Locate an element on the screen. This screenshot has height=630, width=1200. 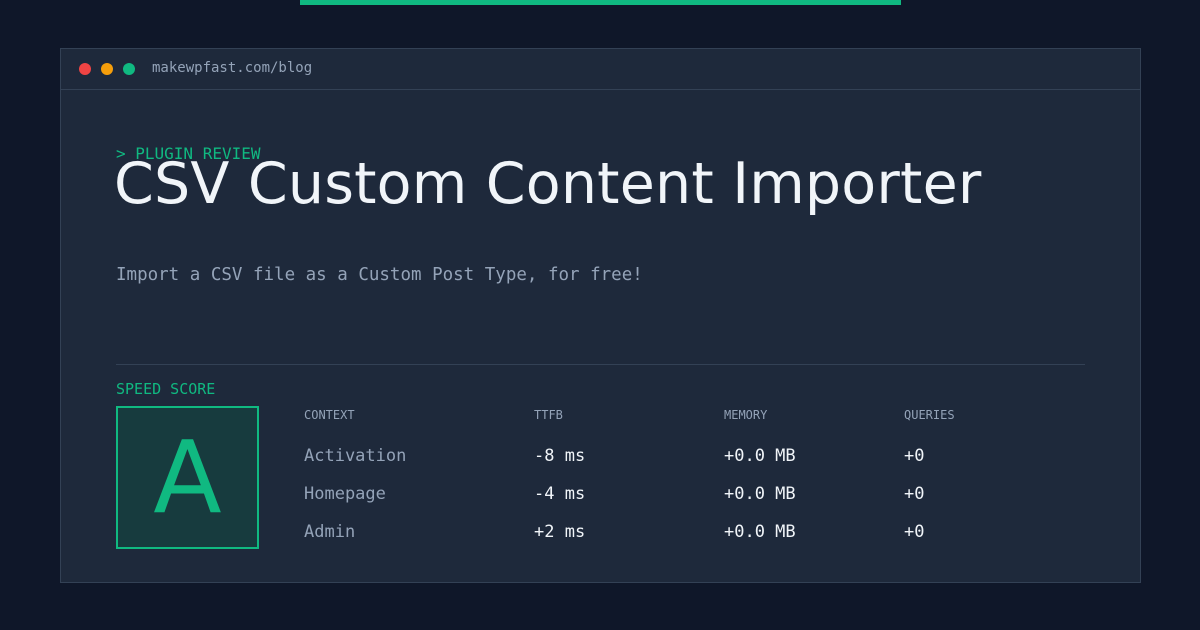
header-ttfb: TTFB is located at coordinates (548, 415).